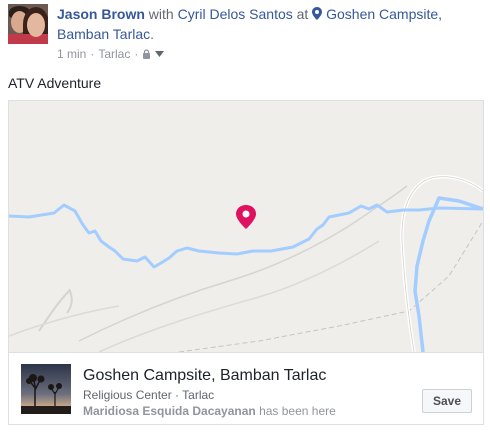 This screenshot has height=433, width=490. What do you see at coordinates (161, 14) in the screenshot?
I see `with-text: with` at bounding box center [161, 14].